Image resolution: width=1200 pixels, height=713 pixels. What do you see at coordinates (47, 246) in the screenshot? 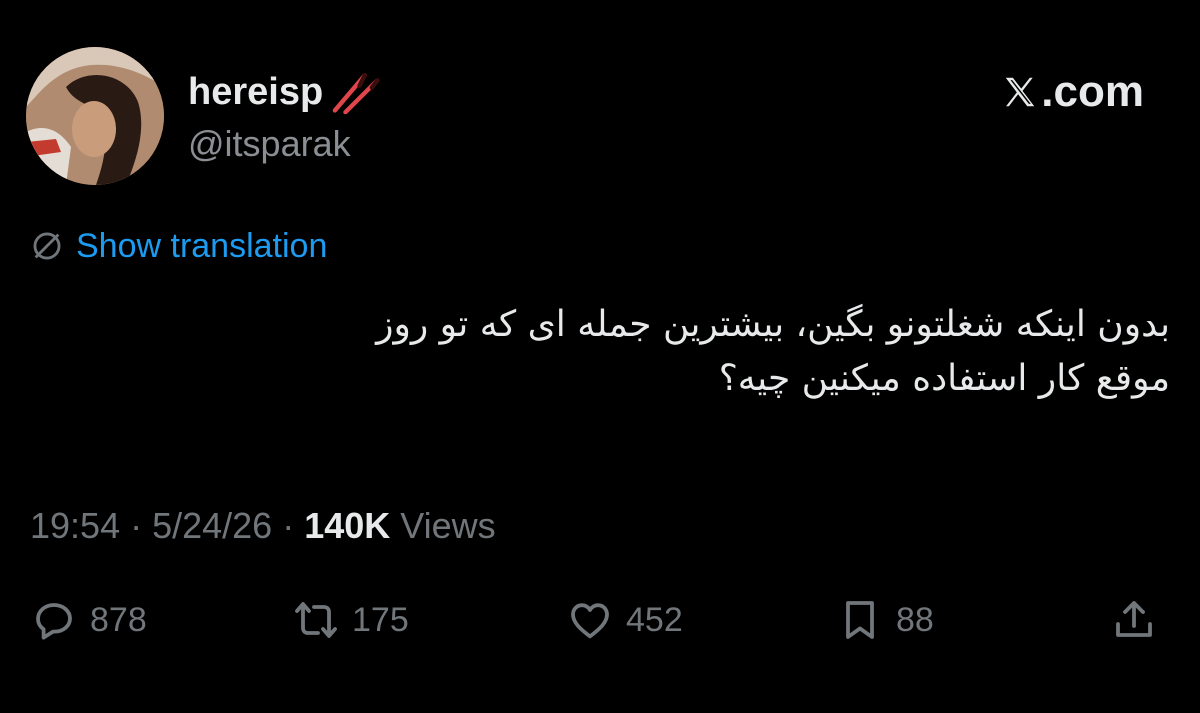
I see `globe-translate-icon` at bounding box center [47, 246].